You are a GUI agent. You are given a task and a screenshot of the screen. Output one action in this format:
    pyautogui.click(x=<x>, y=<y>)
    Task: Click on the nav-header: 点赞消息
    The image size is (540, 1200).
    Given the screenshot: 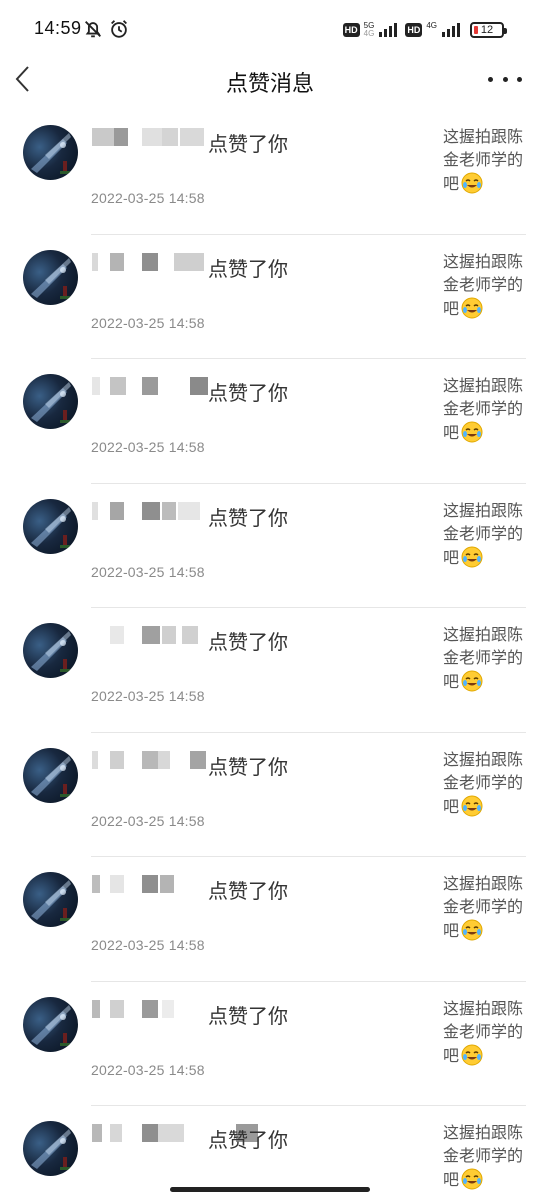 What is the action you would take?
    pyautogui.click(x=270, y=80)
    